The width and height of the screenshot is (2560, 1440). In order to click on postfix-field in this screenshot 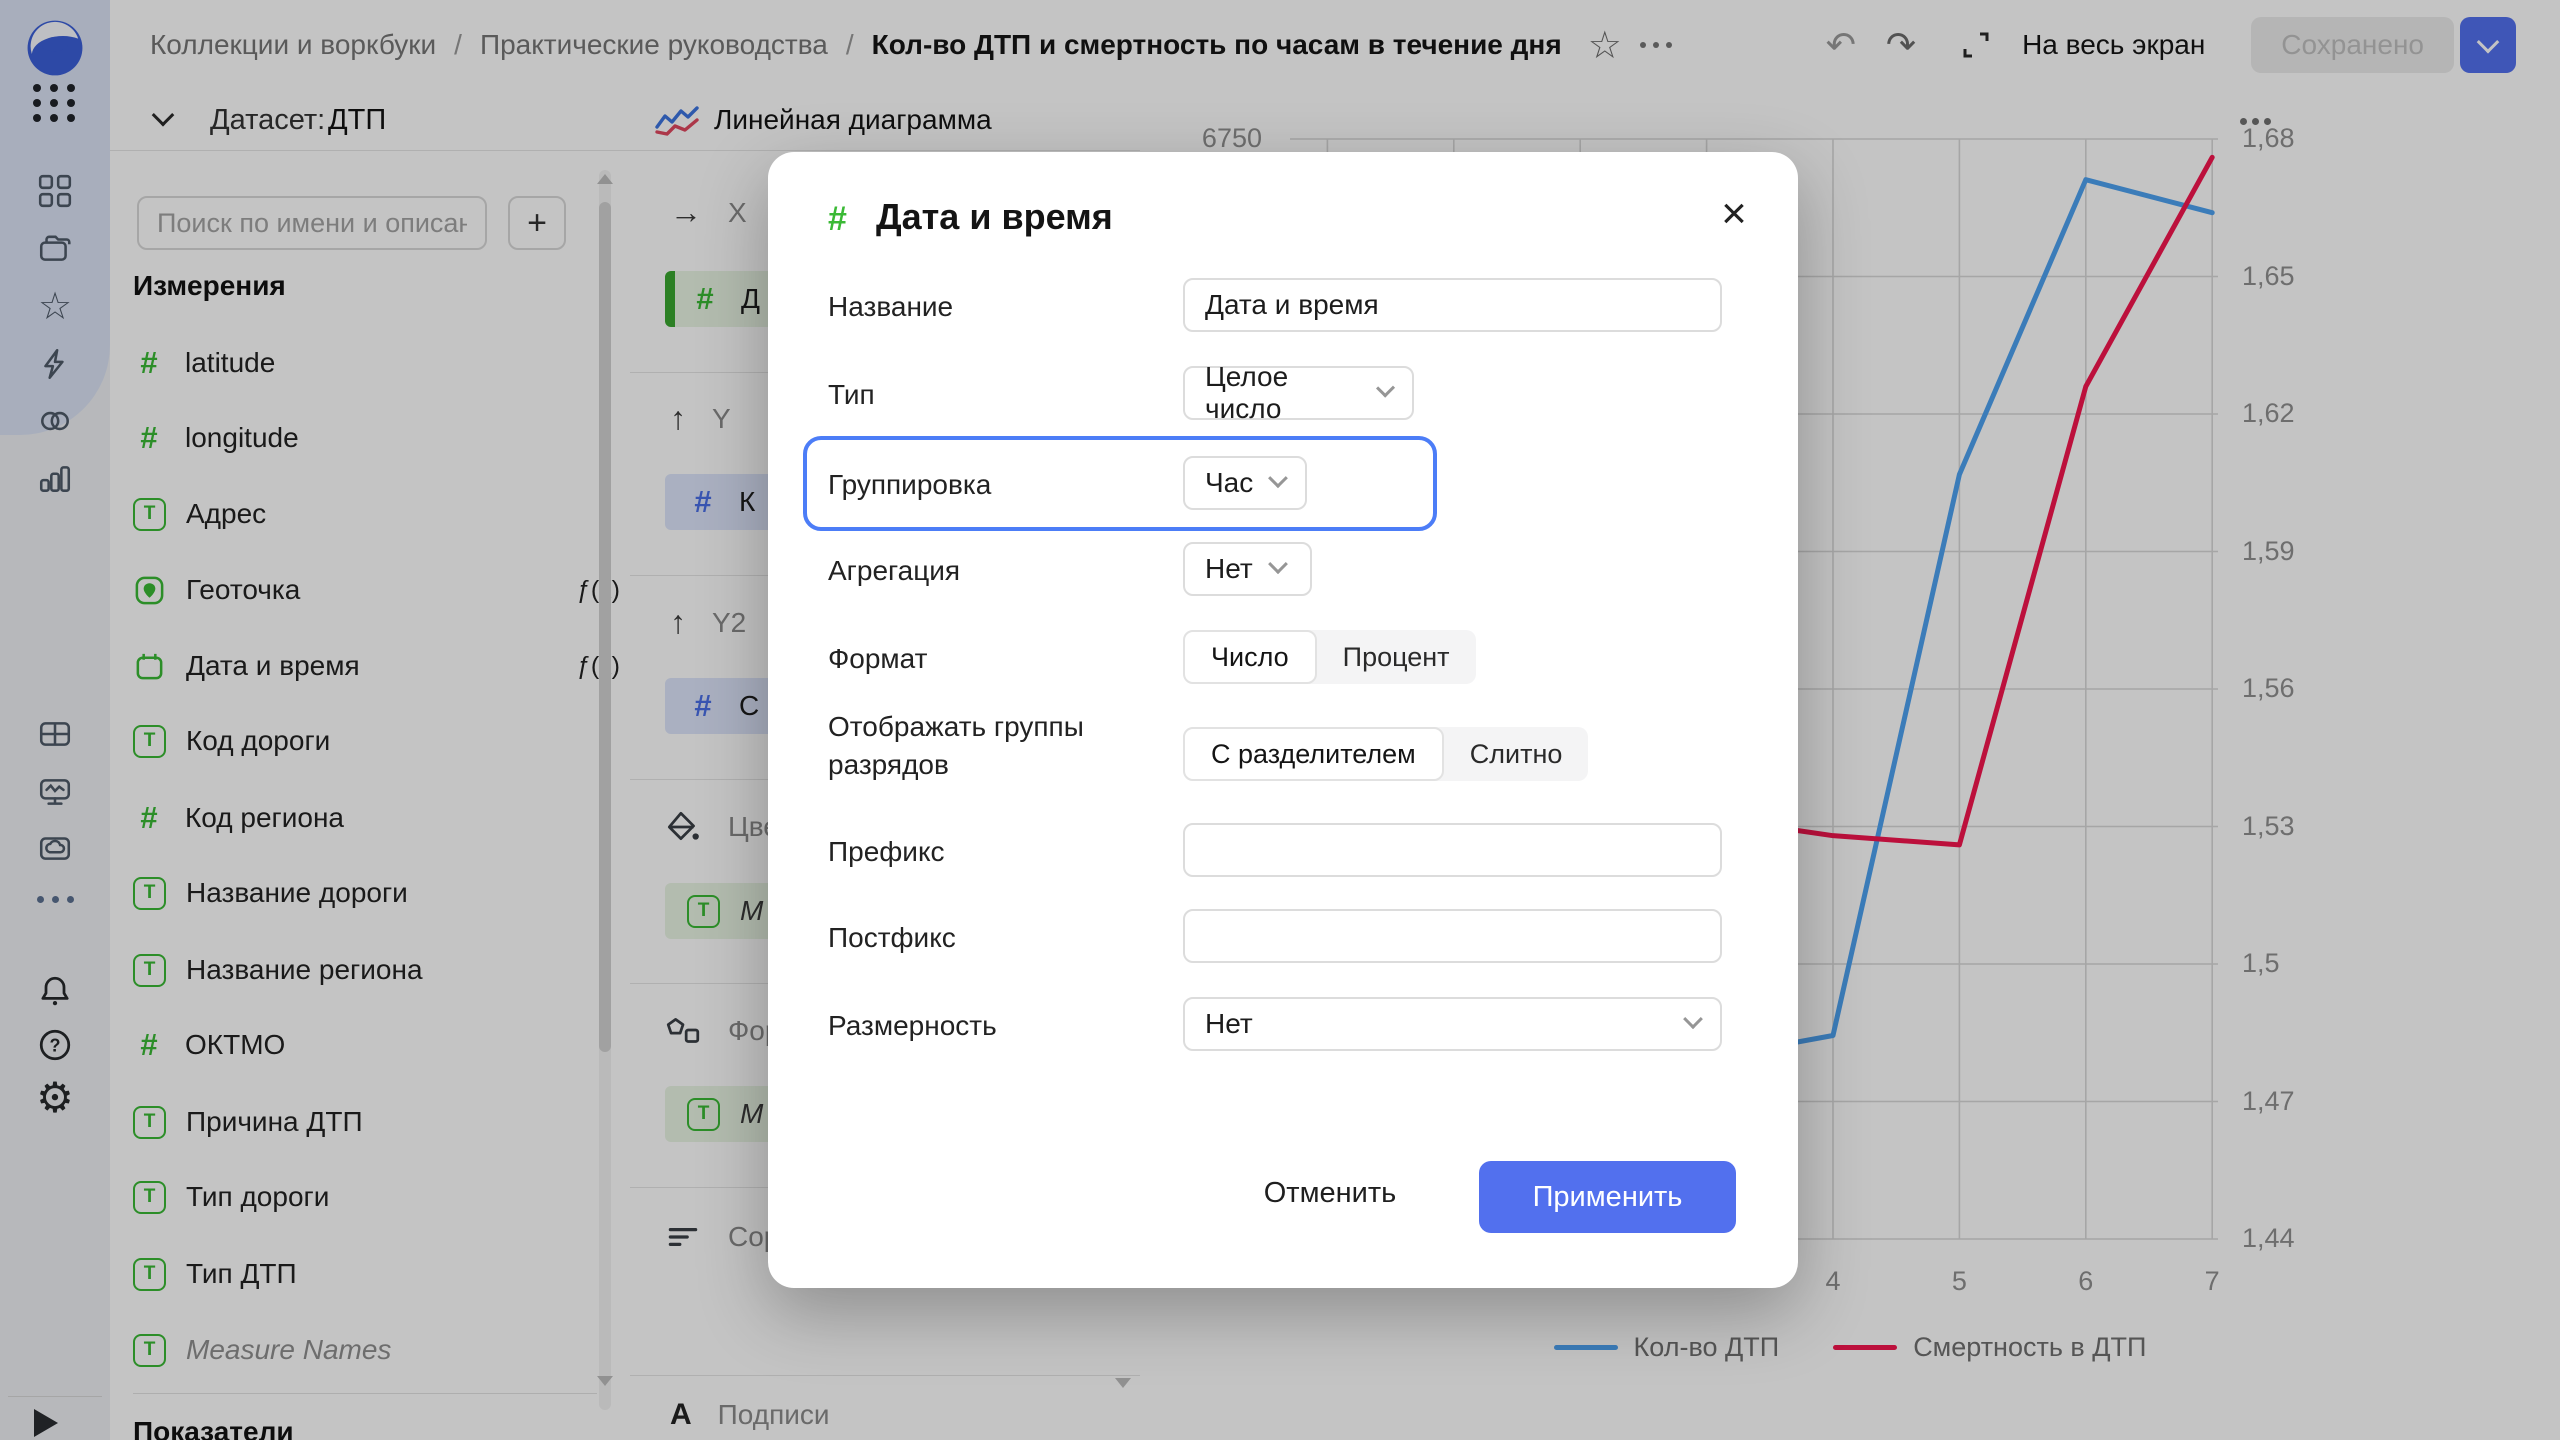, I will do `click(1452, 936)`.